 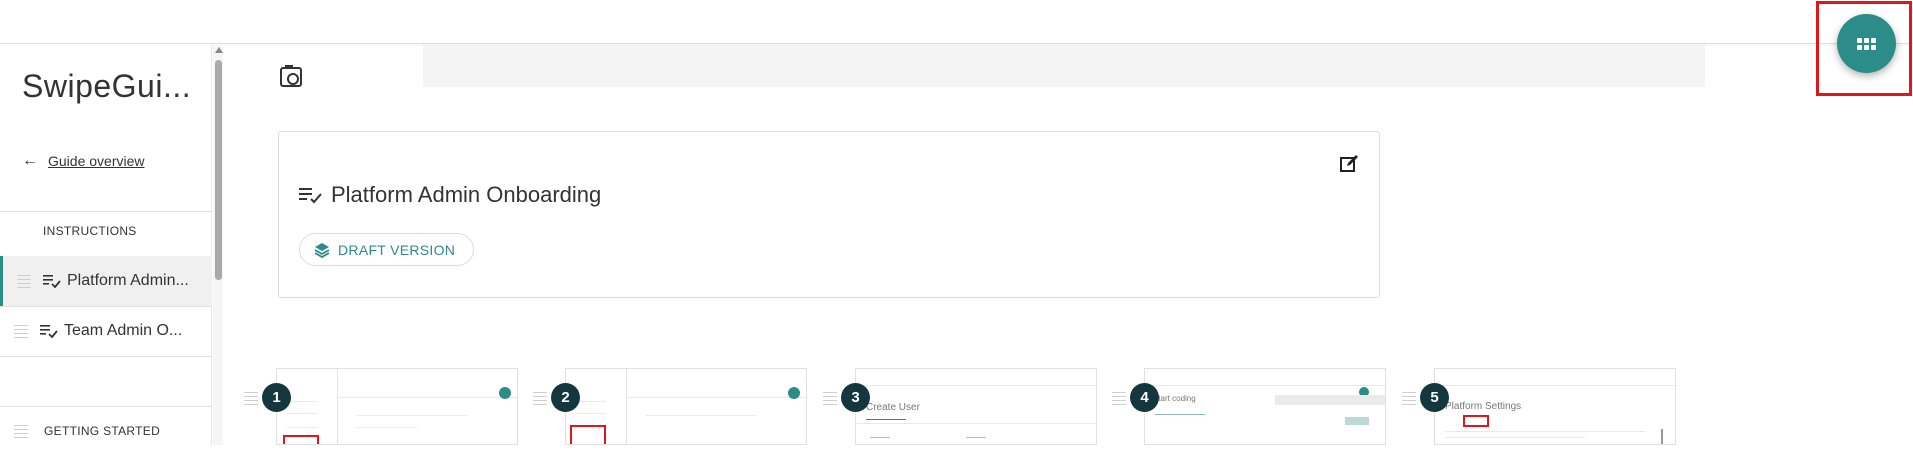 I want to click on thumbnail-title: Platform Settings, so click(x=1483, y=406).